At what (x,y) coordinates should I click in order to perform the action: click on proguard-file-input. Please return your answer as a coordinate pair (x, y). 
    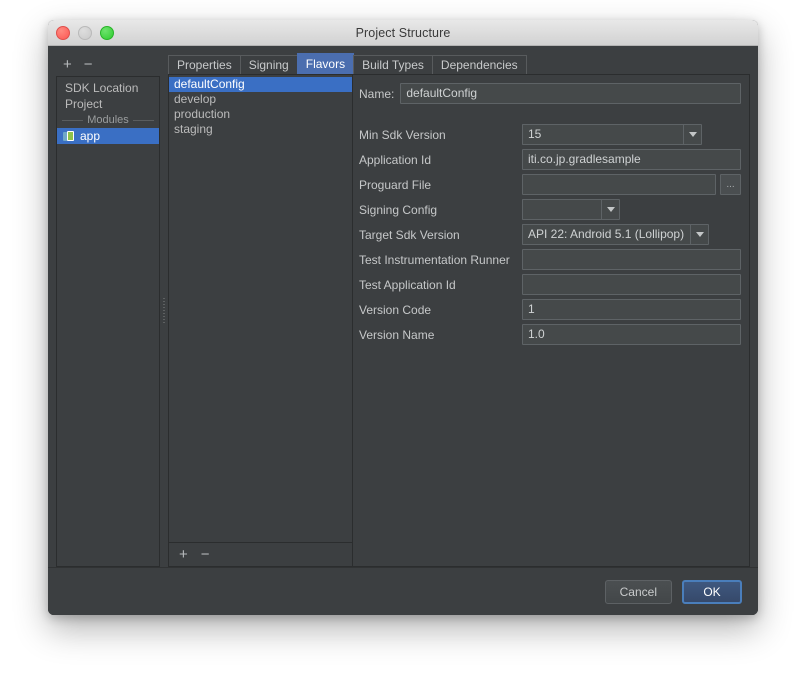
    Looking at the image, I should click on (619, 184).